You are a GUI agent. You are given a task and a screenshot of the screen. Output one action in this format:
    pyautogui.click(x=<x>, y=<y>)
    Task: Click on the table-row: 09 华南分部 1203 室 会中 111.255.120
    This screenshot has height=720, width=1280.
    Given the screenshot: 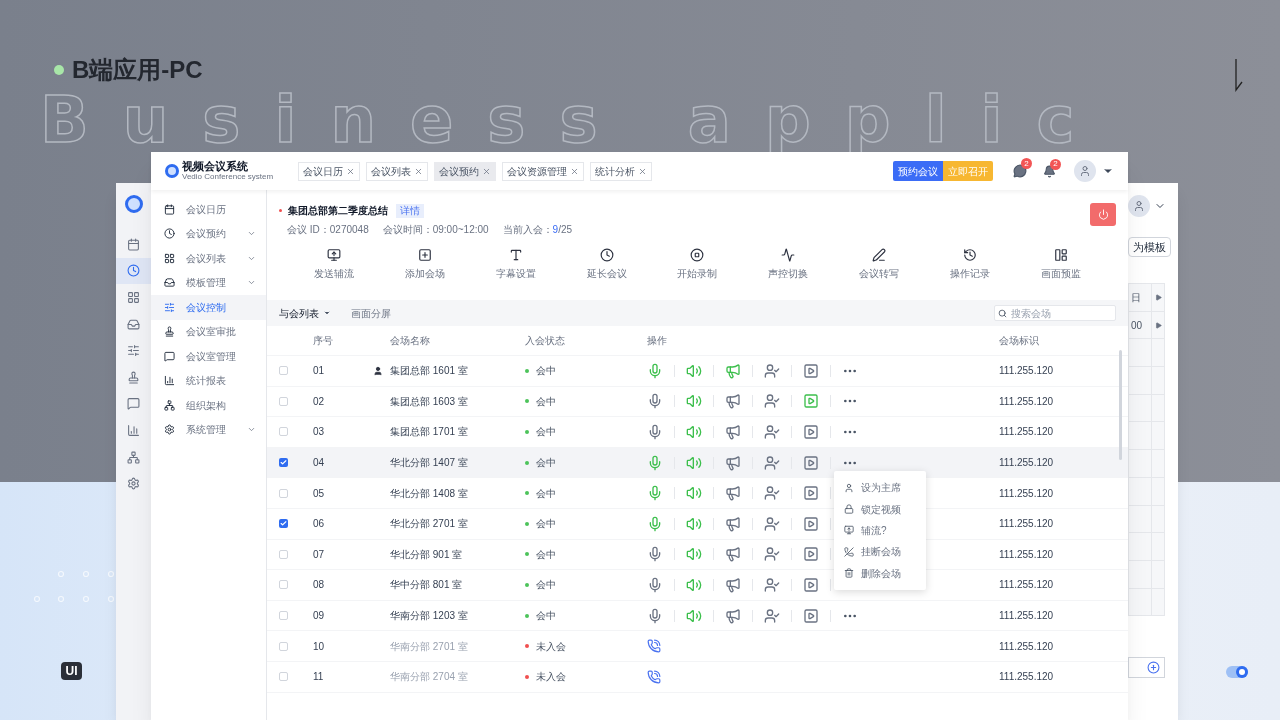 What is the action you would take?
    pyautogui.click(x=697, y=616)
    